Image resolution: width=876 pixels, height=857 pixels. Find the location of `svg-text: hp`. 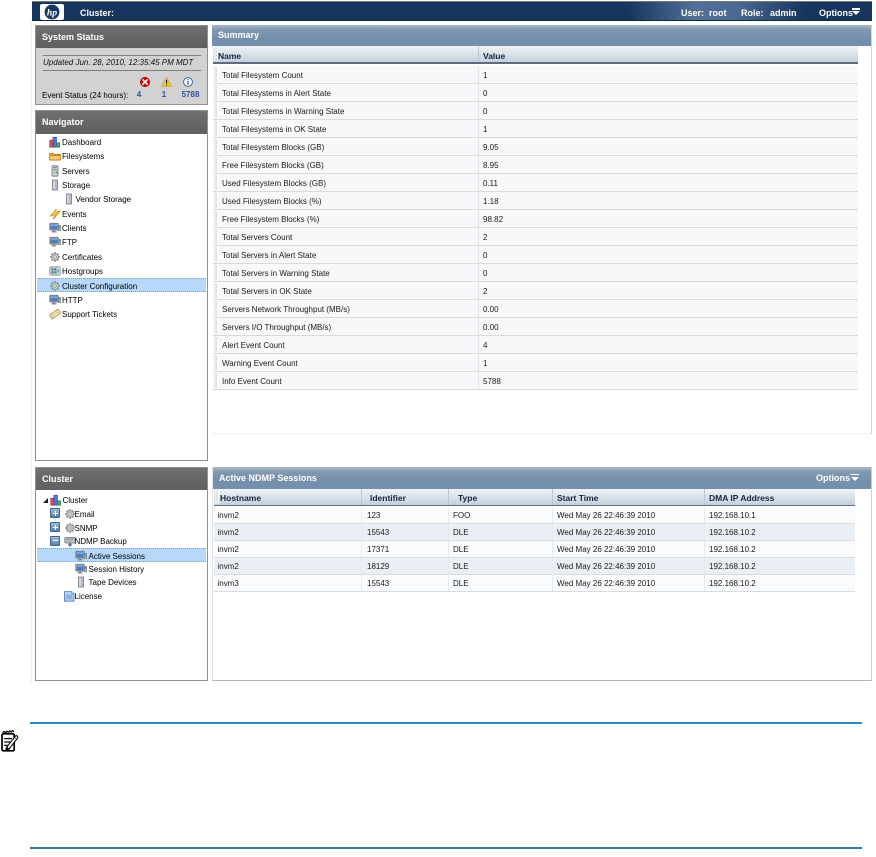

svg-text: hp is located at coordinates (51, 12).